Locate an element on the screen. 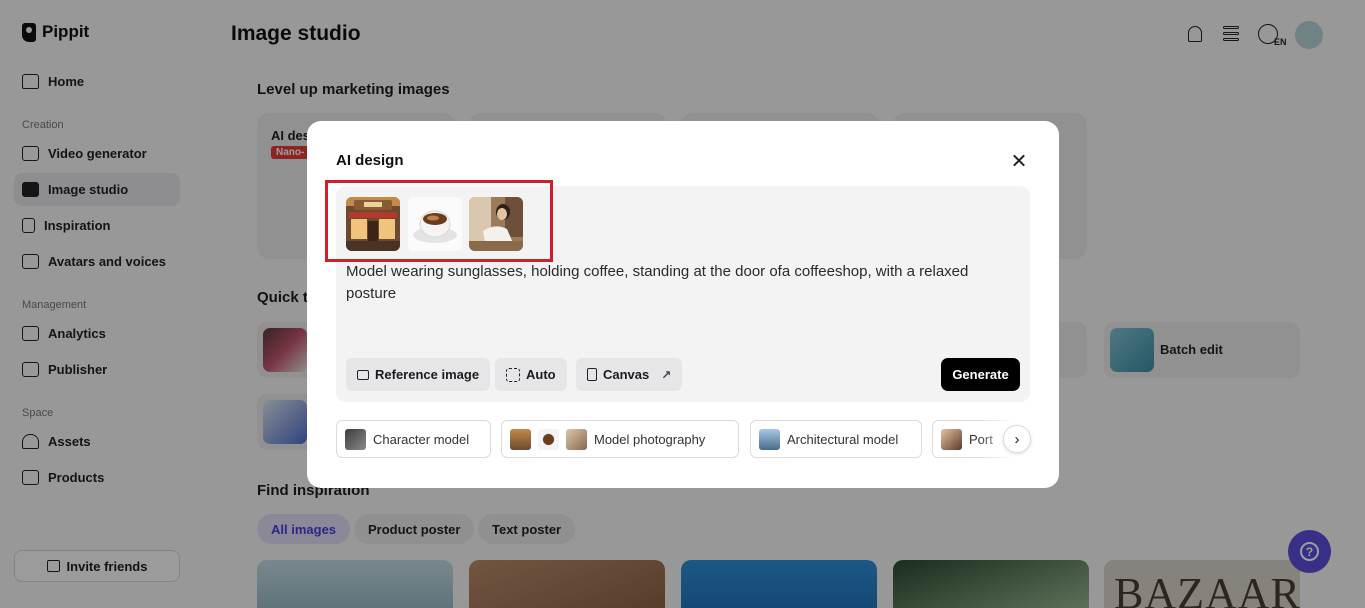 This screenshot has width=1365, height=608. reference-image-button: Reference image is located at coordinates (418, 374).